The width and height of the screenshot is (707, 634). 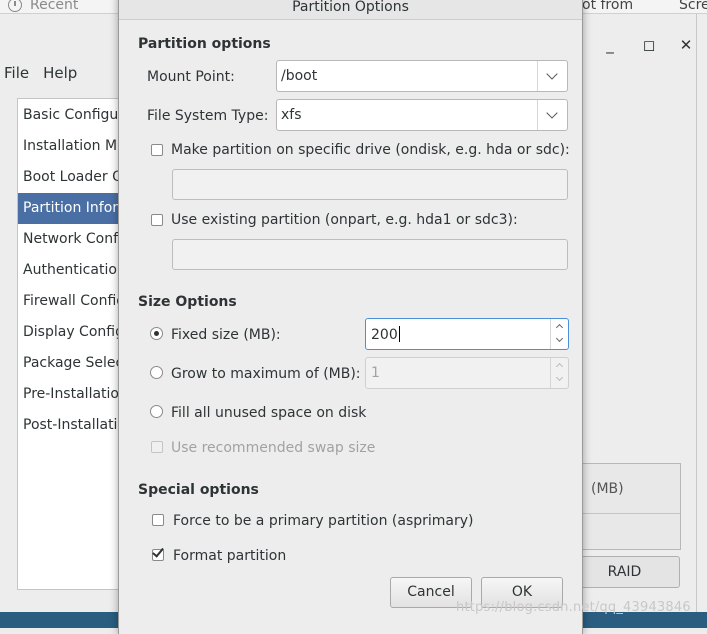 What do you see at coordinates (72, 425) in the screenshot?
I see `sidebar-item: Post-Installation Script` at bounding box center [72, 425].